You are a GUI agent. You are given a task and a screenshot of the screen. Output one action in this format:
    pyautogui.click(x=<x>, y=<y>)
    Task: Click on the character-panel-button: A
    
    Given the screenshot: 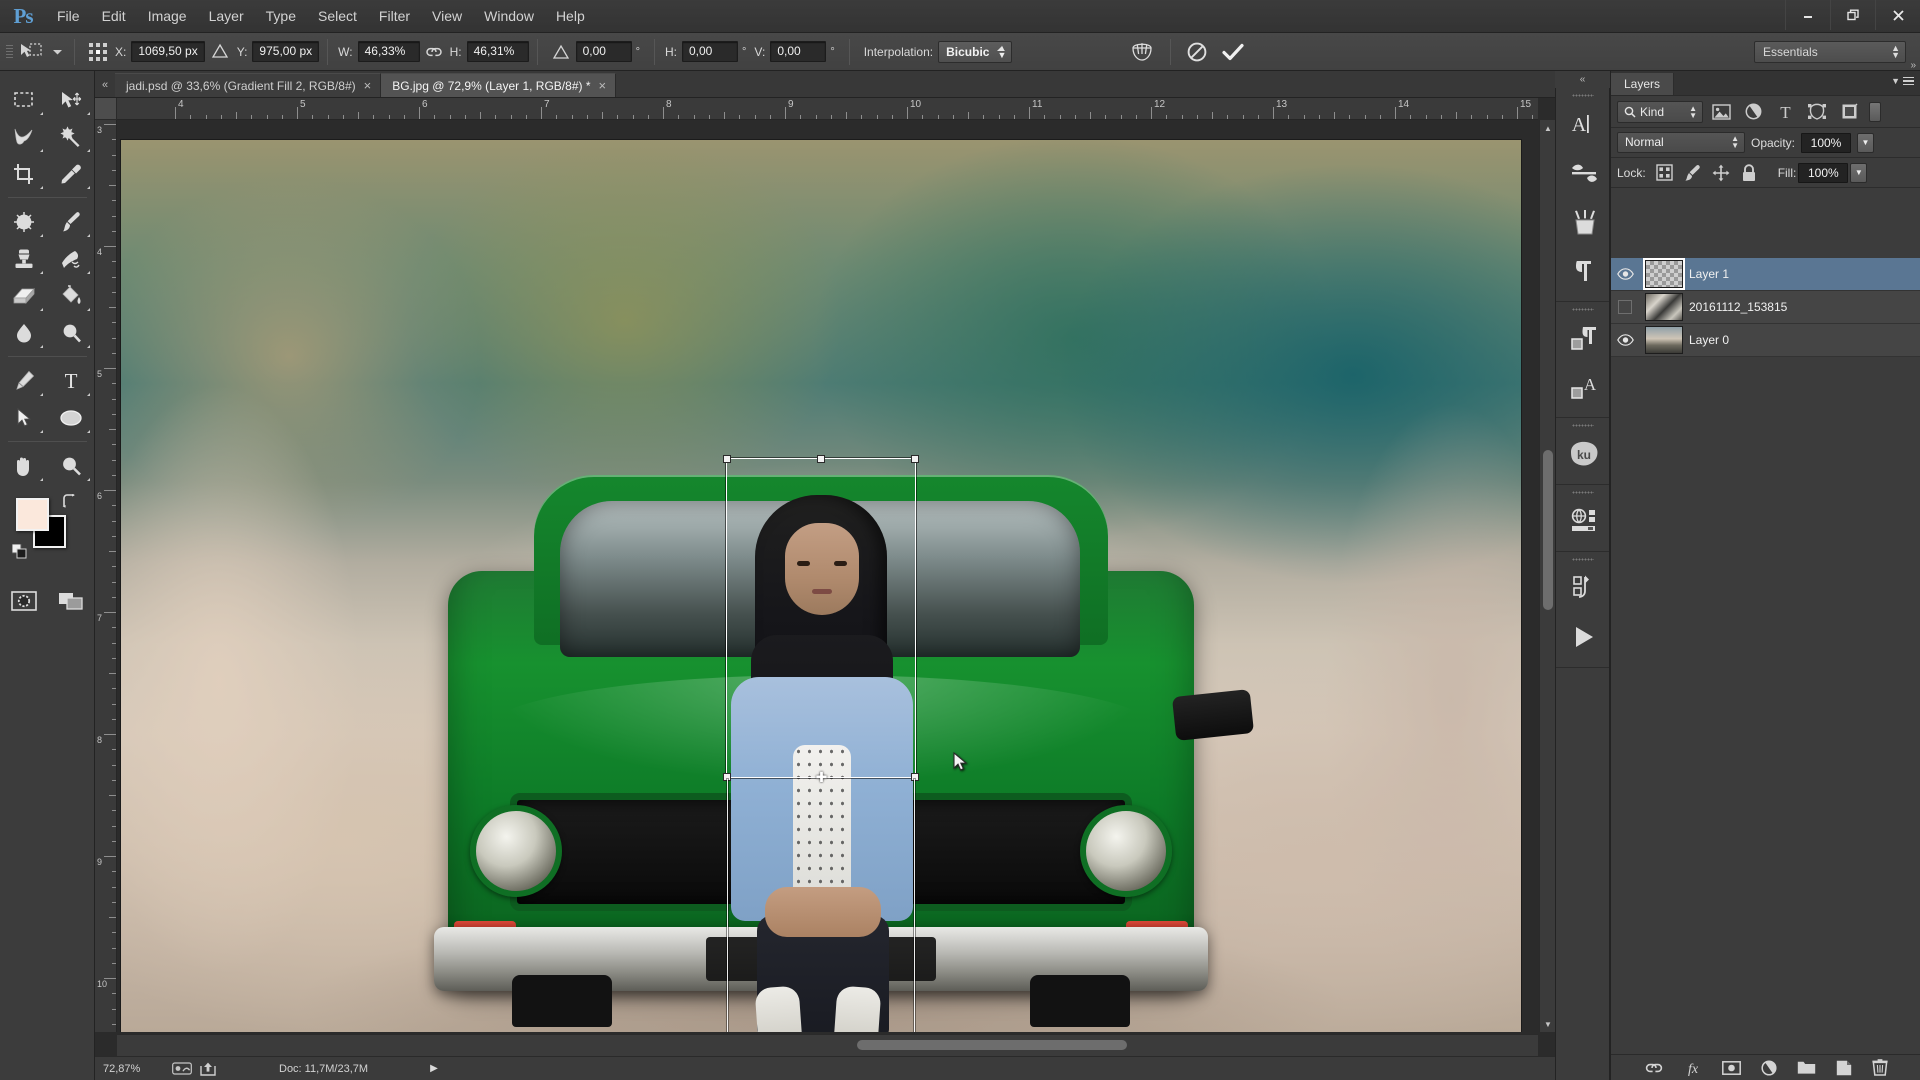 What is the action you would take?
    pyautogui.click(x=1583, y=123)
    